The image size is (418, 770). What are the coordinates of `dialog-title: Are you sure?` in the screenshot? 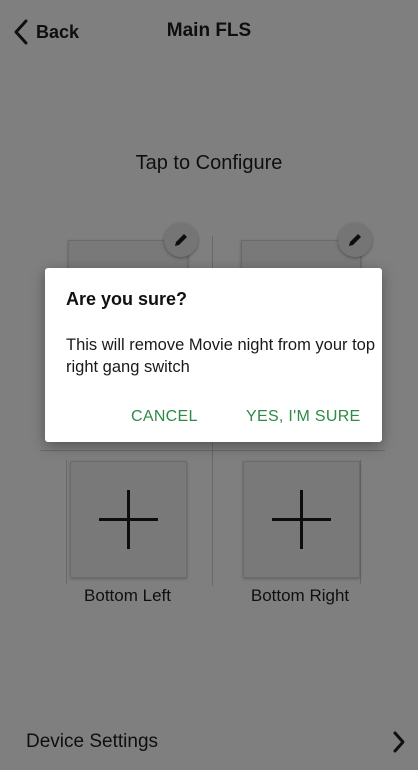 It's located at (127, 299).